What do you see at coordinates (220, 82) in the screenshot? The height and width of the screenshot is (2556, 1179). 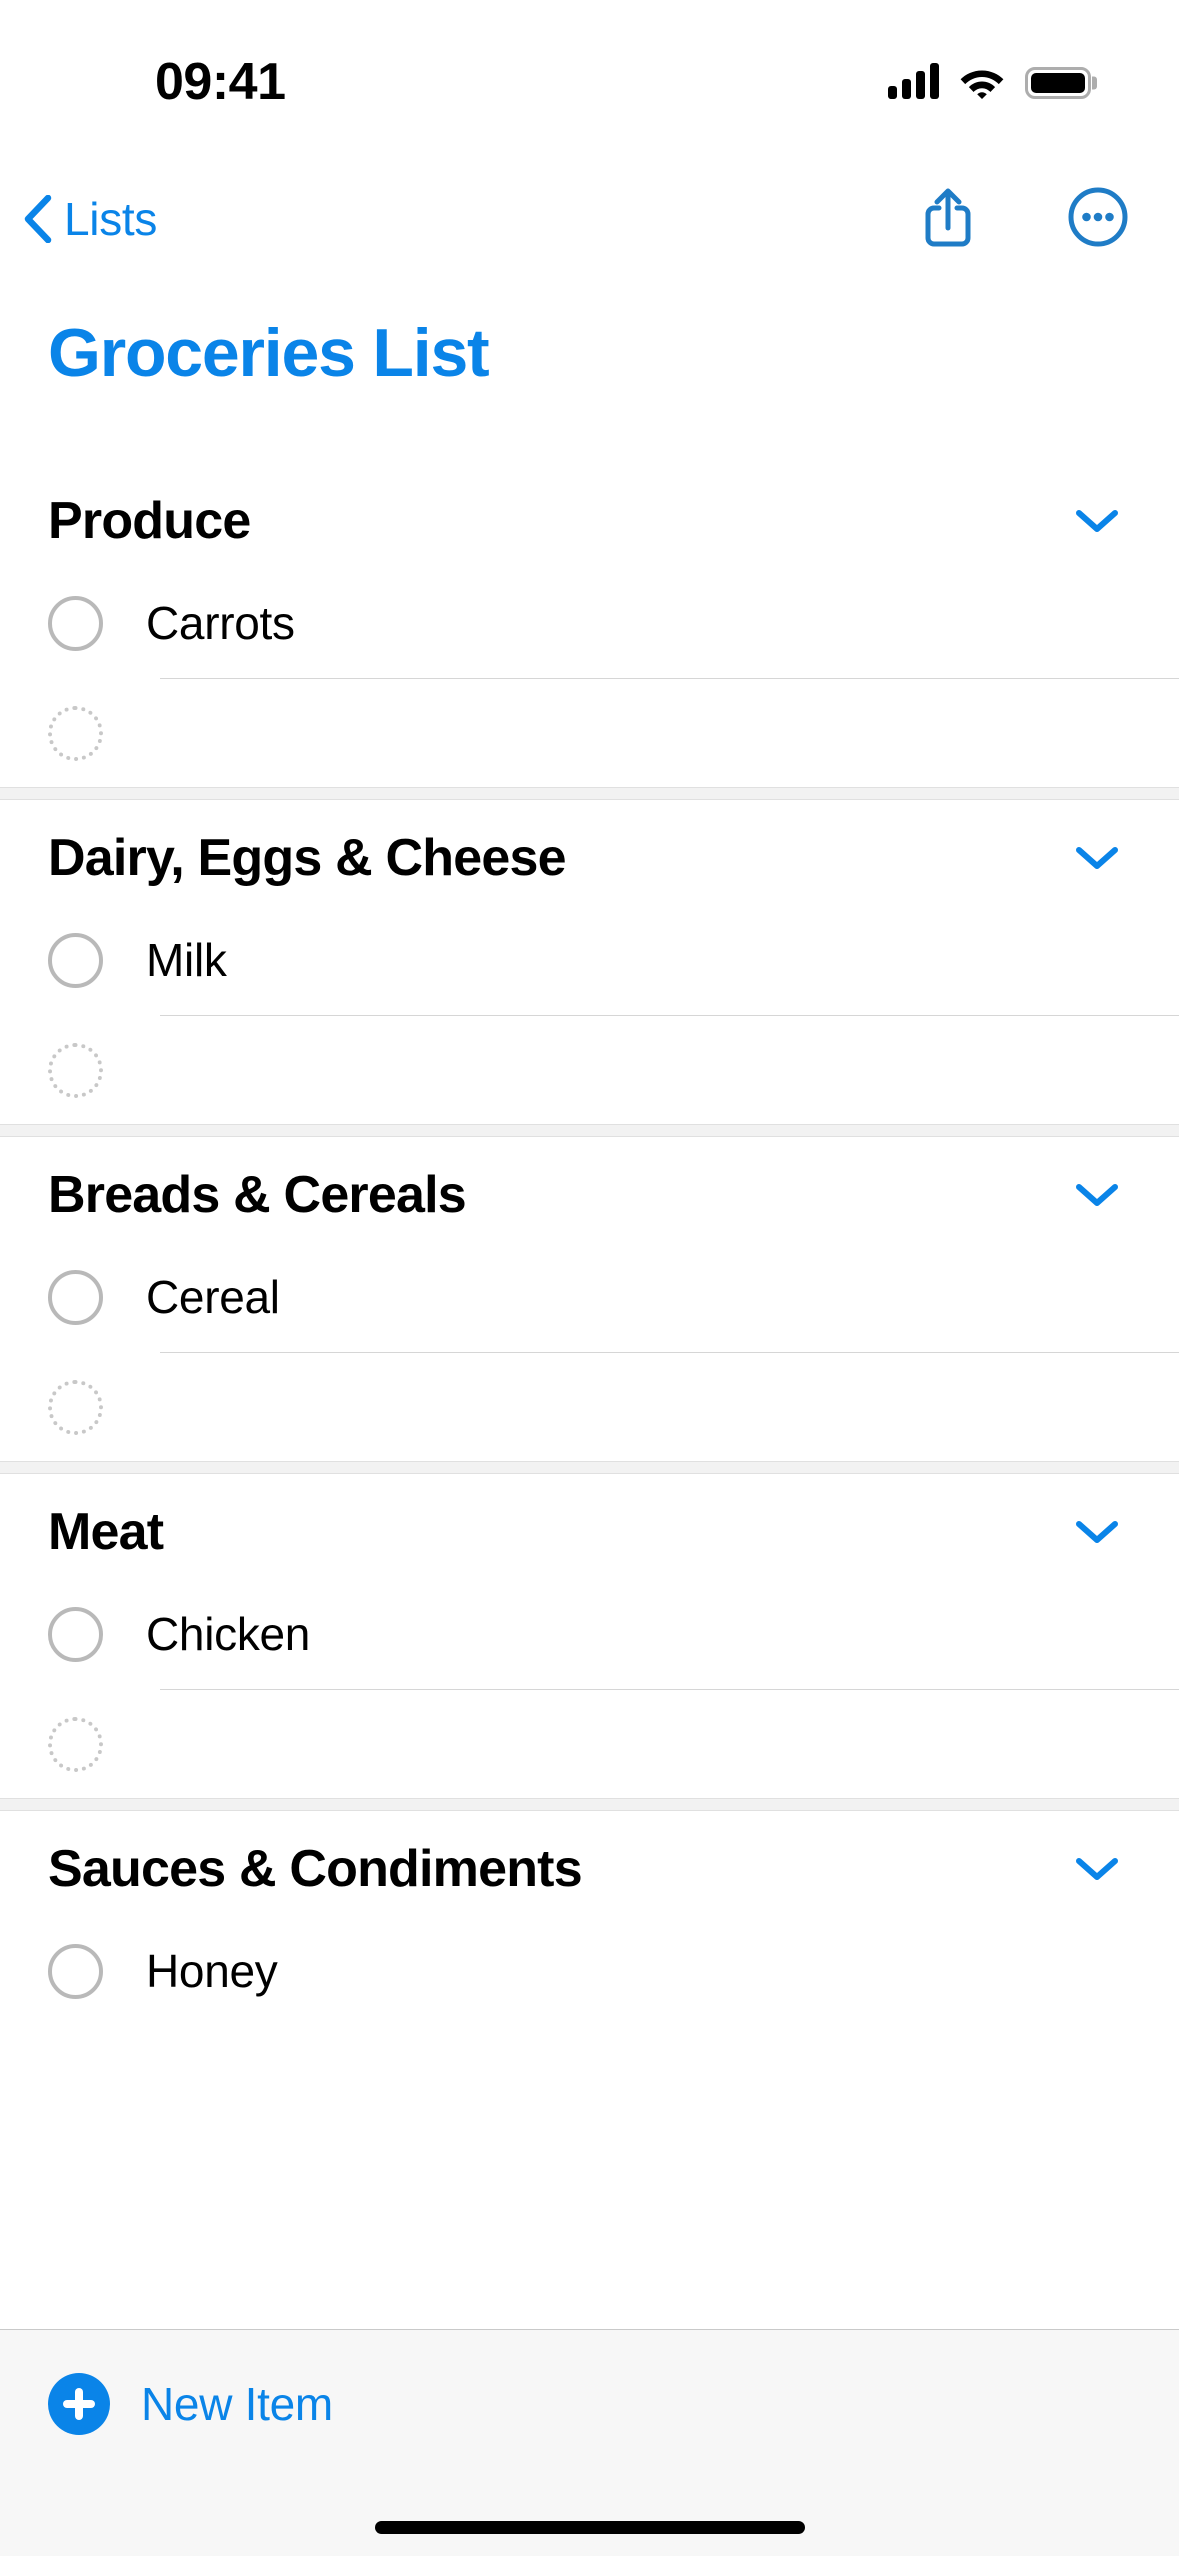 I see `status-bar-time: 09:41` at bounding box center [220, 82].